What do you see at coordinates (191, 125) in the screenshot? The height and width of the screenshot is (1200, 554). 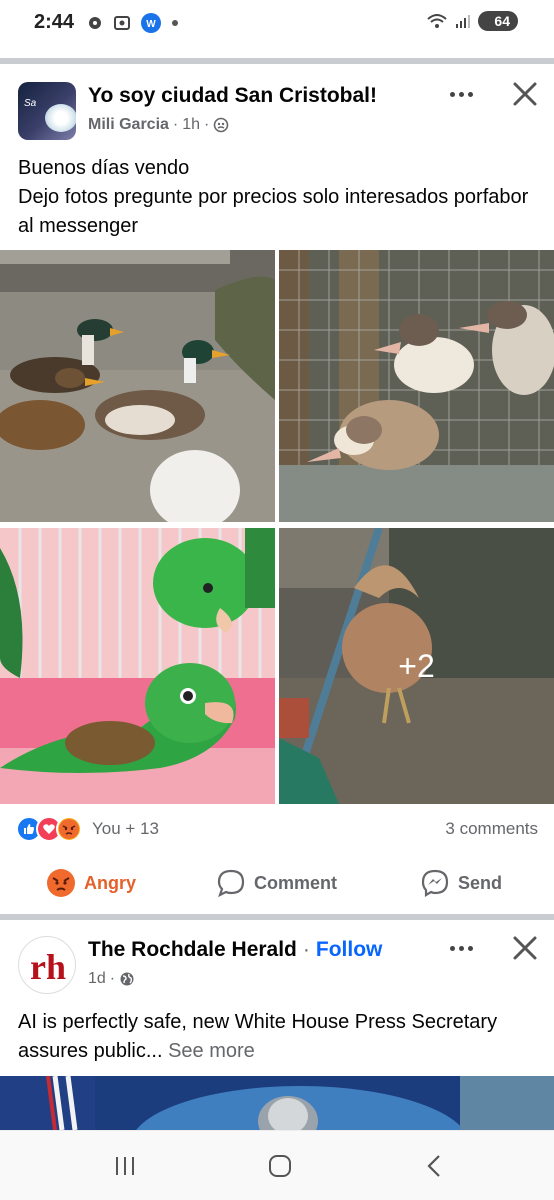 I see `post-time: 1h` at bounding box center [191, 125].